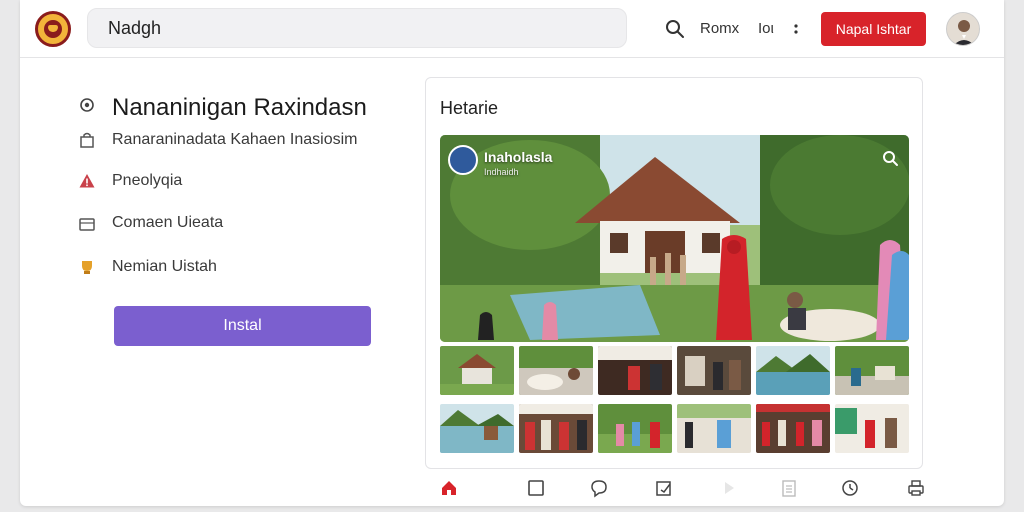 Image resolution: width=1024 pixels, height=512 pixels. I want to click on user-avatar, so click(963, 29).